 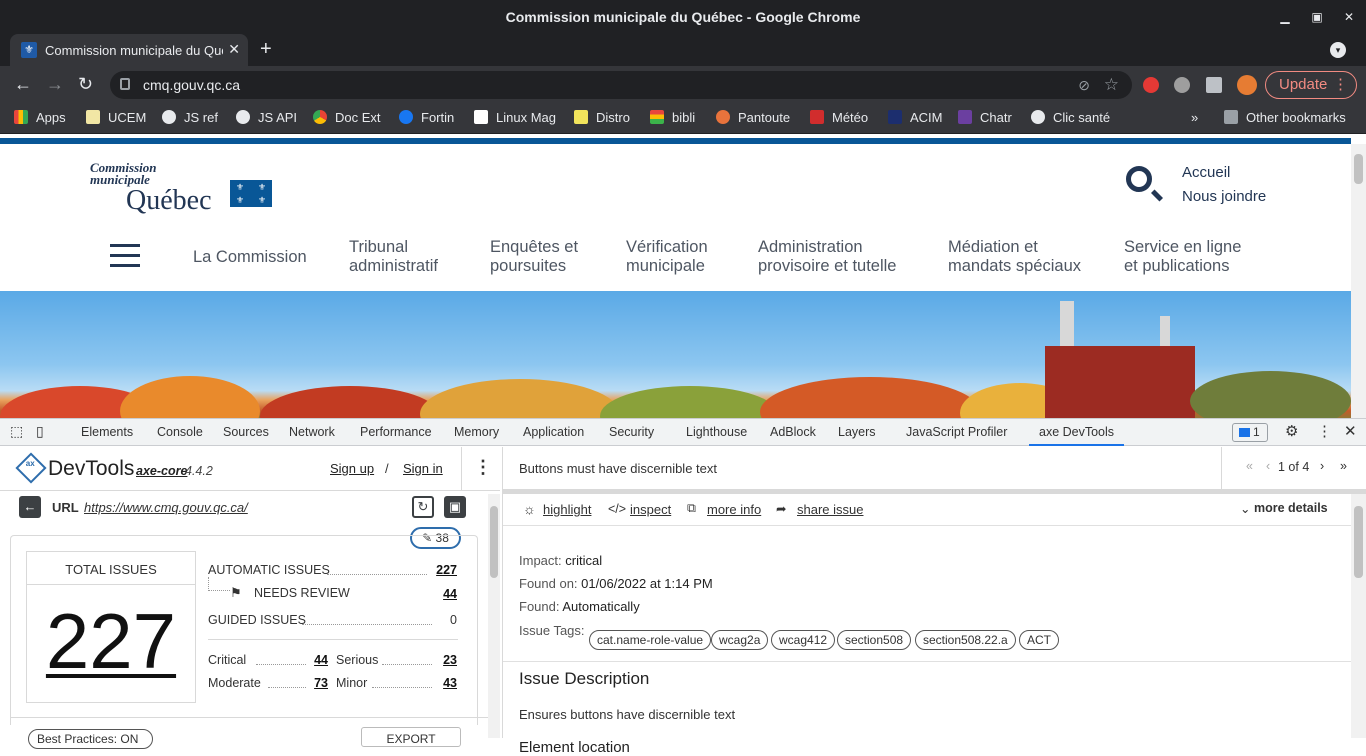 What do you see at coordinates (915, 119) in the screenshot?
I see `bookmark-acim: ACIM` at bounding box center [915, 119].